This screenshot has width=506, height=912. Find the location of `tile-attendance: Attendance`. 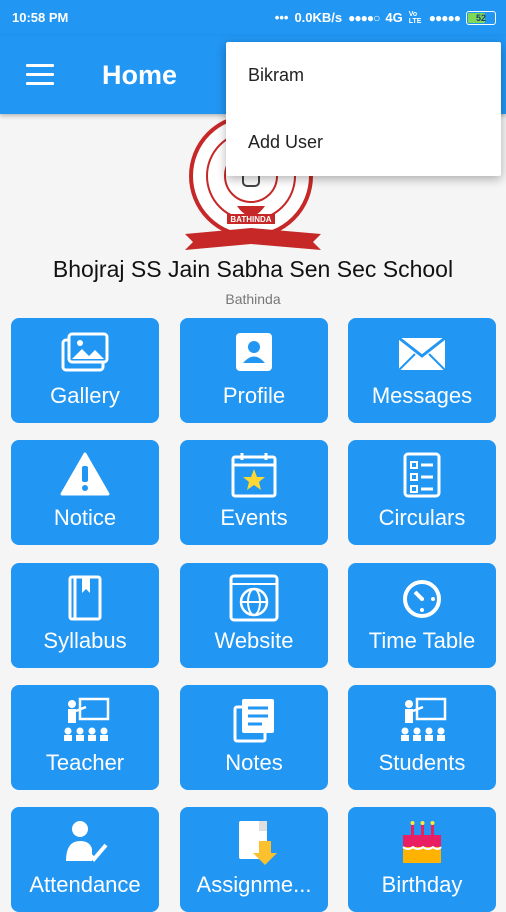

tile-attendance: Attendance is located at coordinates (85, 859).